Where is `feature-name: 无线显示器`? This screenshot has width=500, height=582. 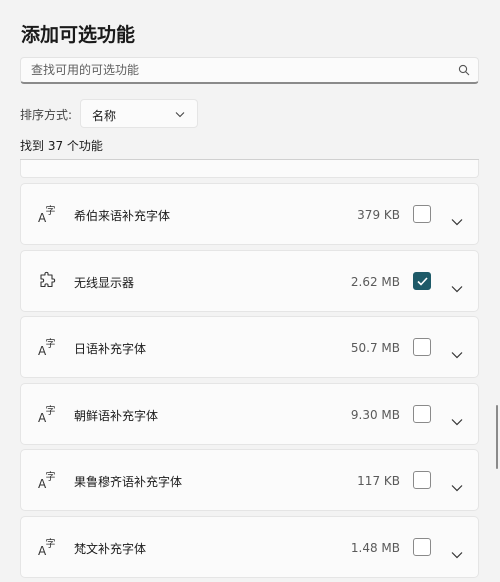 feature-name: 无线显示器 is located at coordinates (104, 282).